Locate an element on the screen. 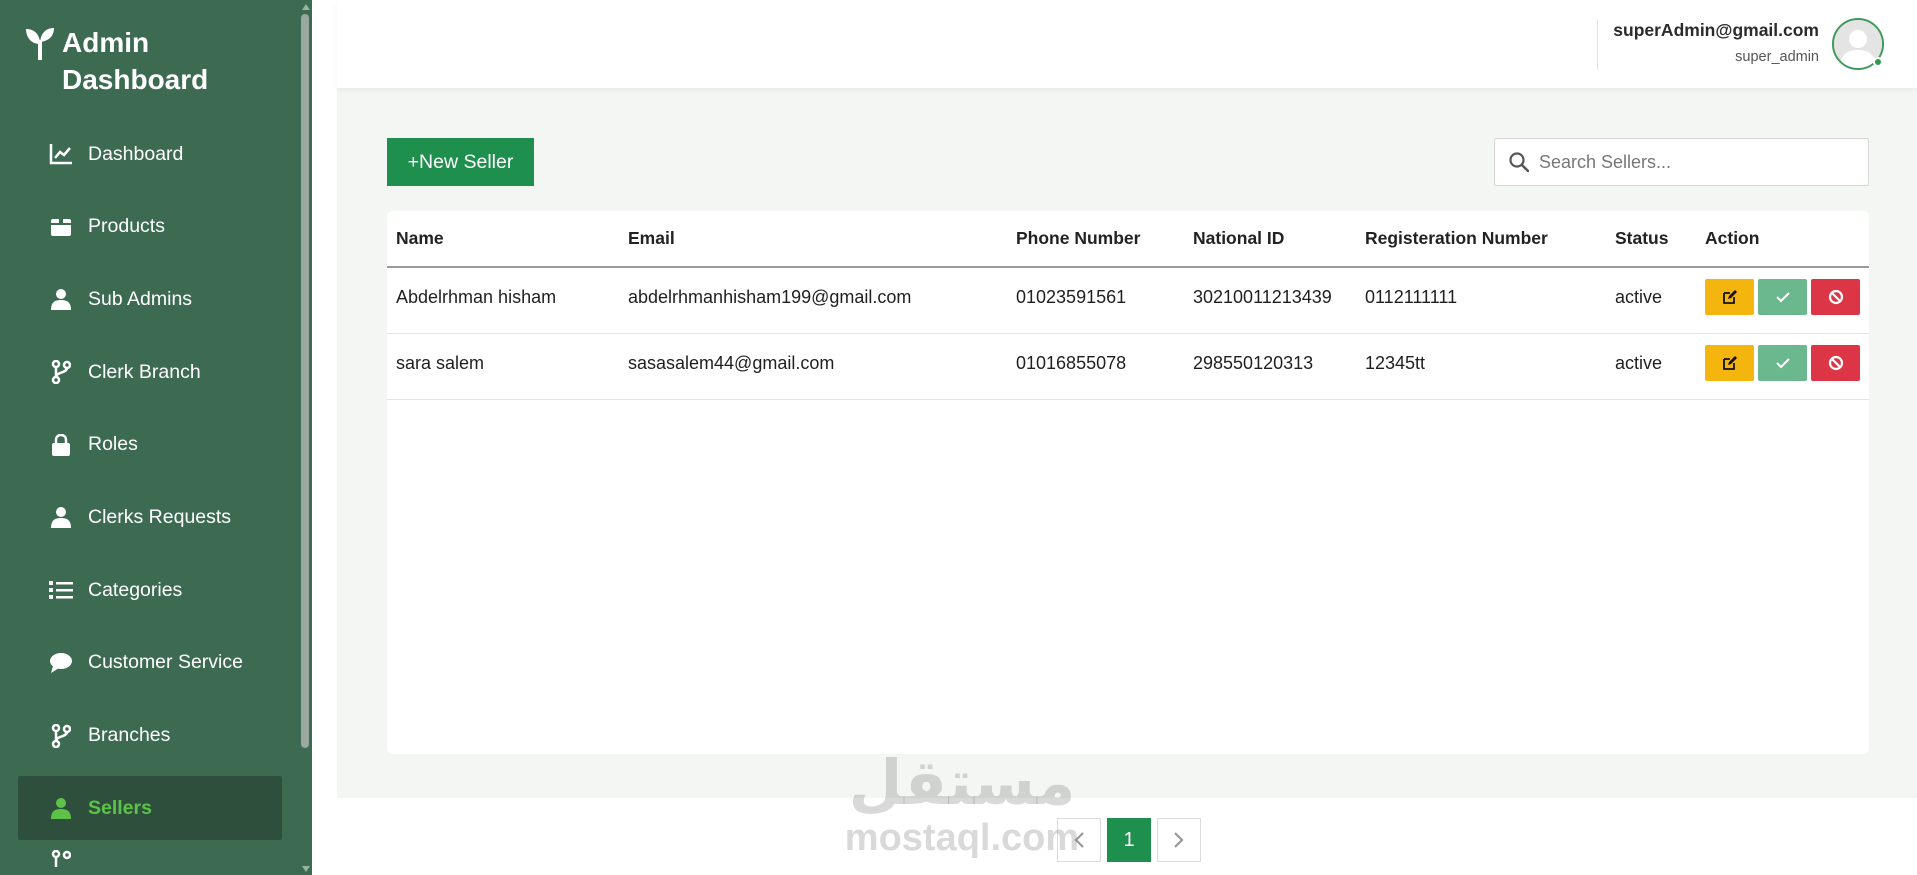  prev-page-button is located at coordinates (1079, 840).